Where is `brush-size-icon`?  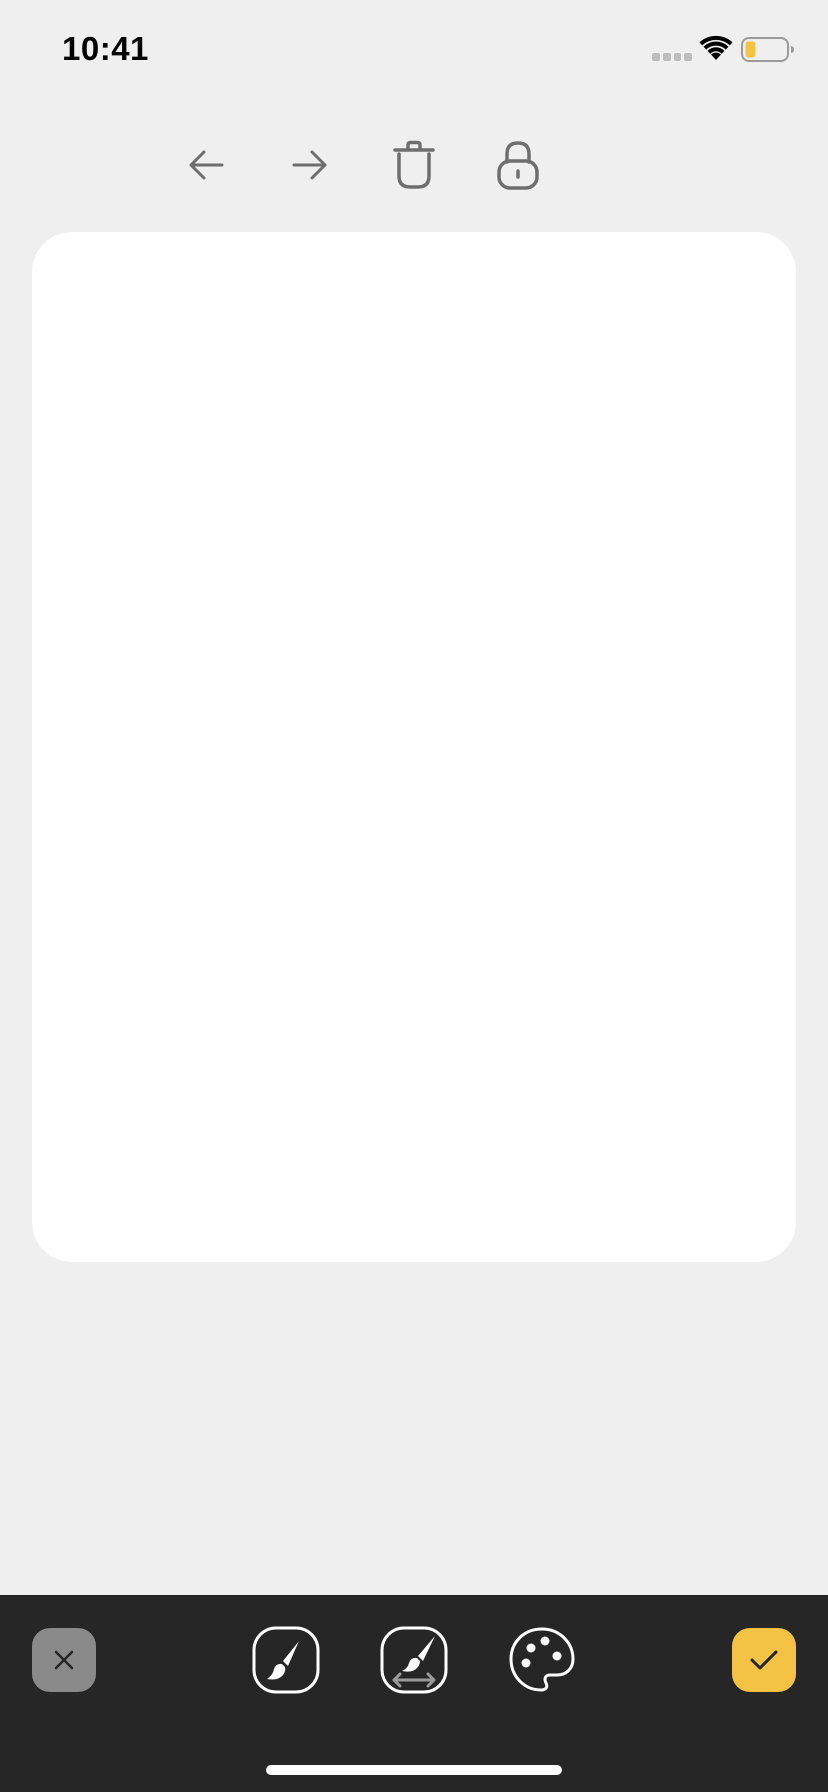 brush-size-icon is located at coordinates (414, 1660).